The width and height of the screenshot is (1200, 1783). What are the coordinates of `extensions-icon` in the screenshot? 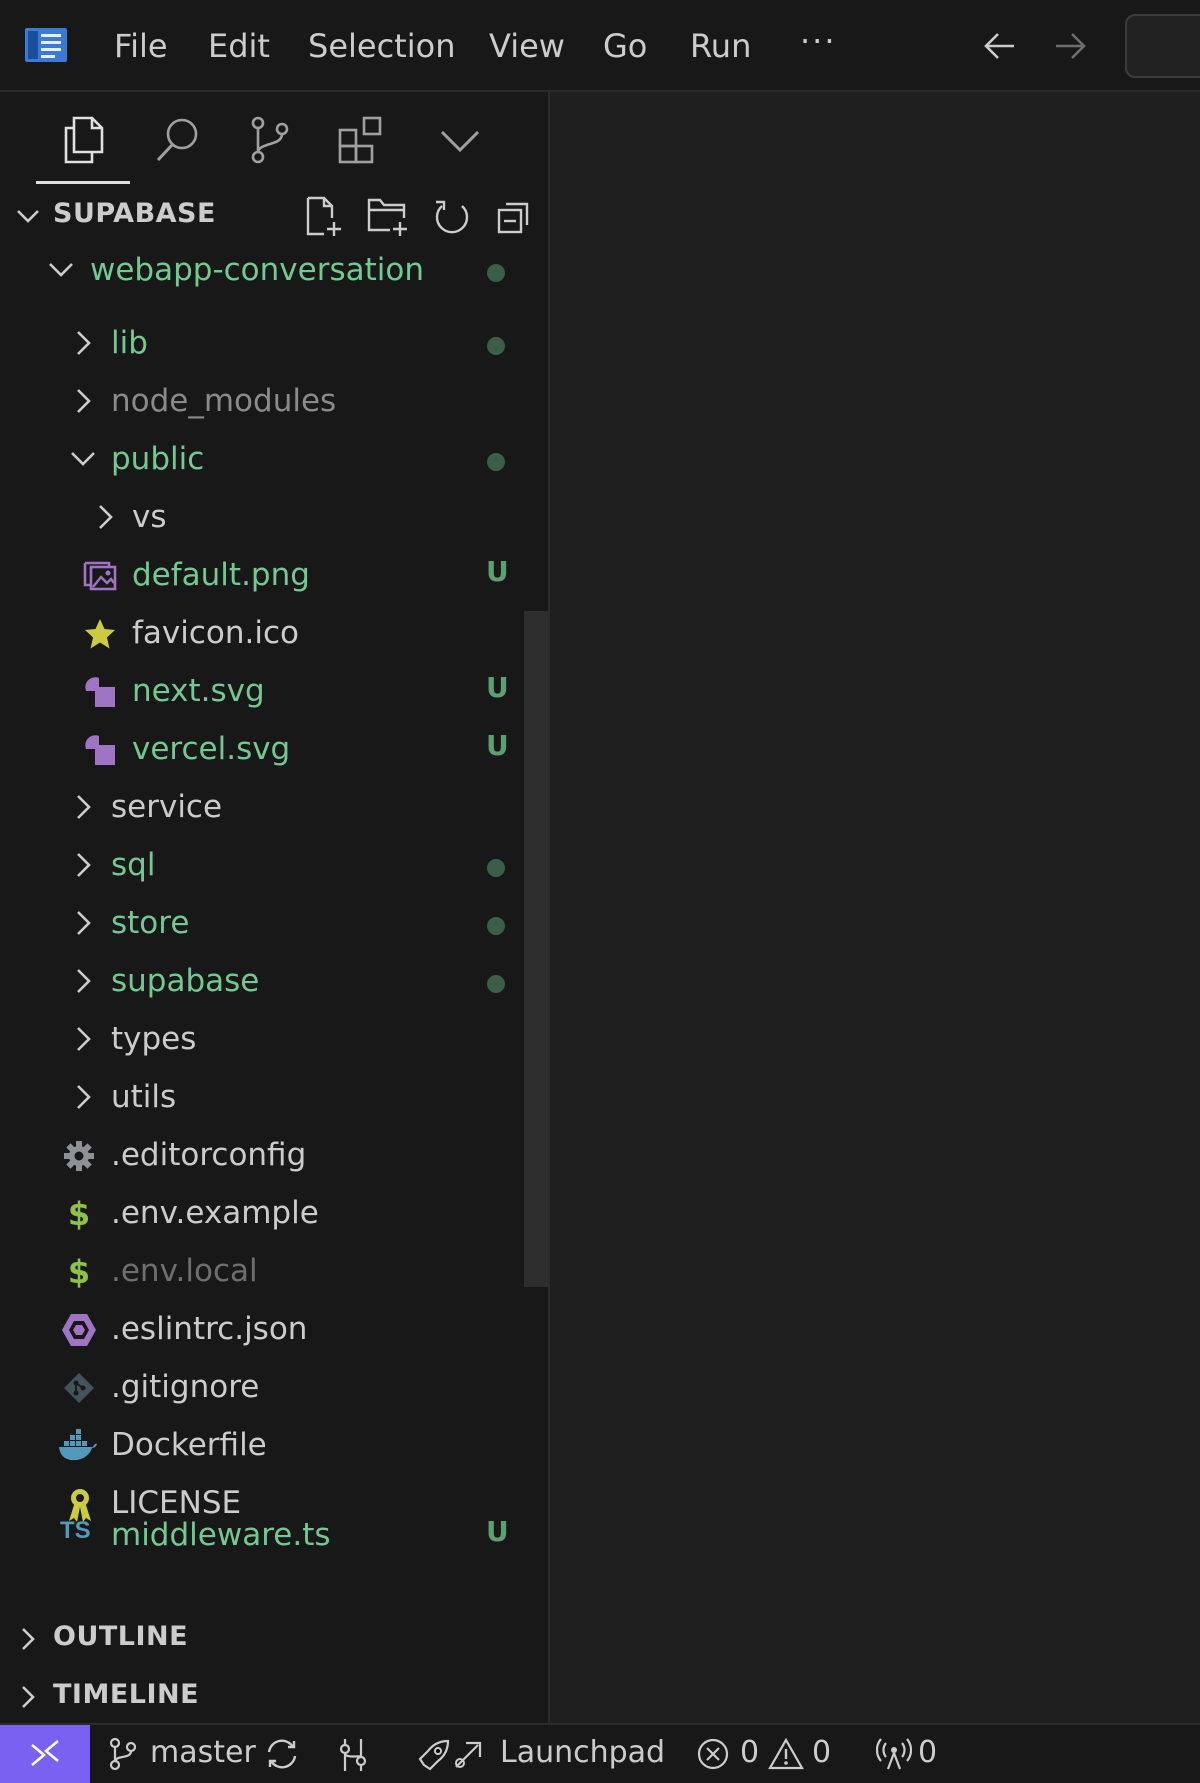 It's located at (362, 140).